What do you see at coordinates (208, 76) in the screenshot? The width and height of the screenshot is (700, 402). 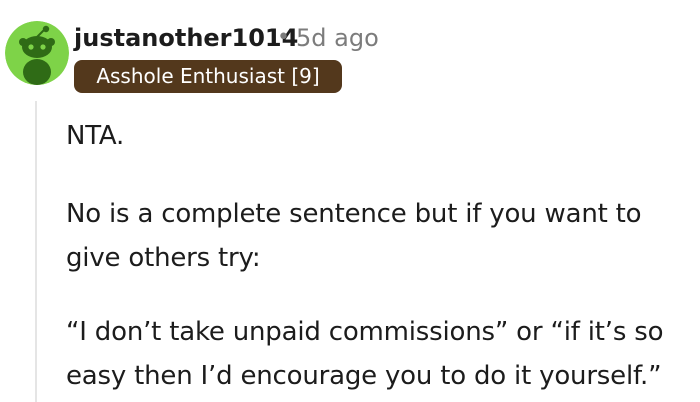 I see `user-flair-badge: Asshole Enthusiast [9]` at bounding box center [208, 76].